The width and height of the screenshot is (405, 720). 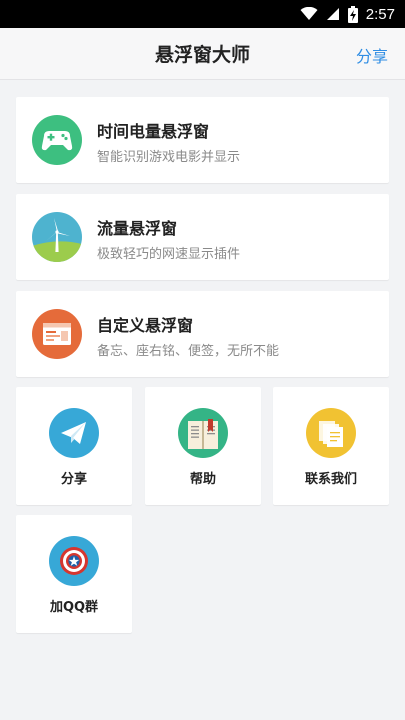 I want to click on tile-label: 加QQ群, so click(x=74, y=607).